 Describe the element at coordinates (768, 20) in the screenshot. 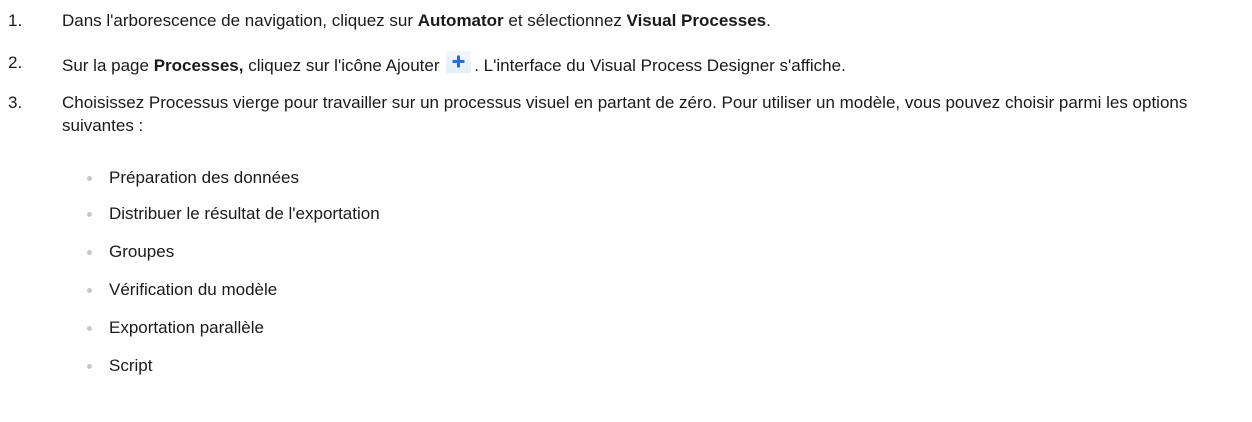

I see `step-1-text-c: .` at that location.